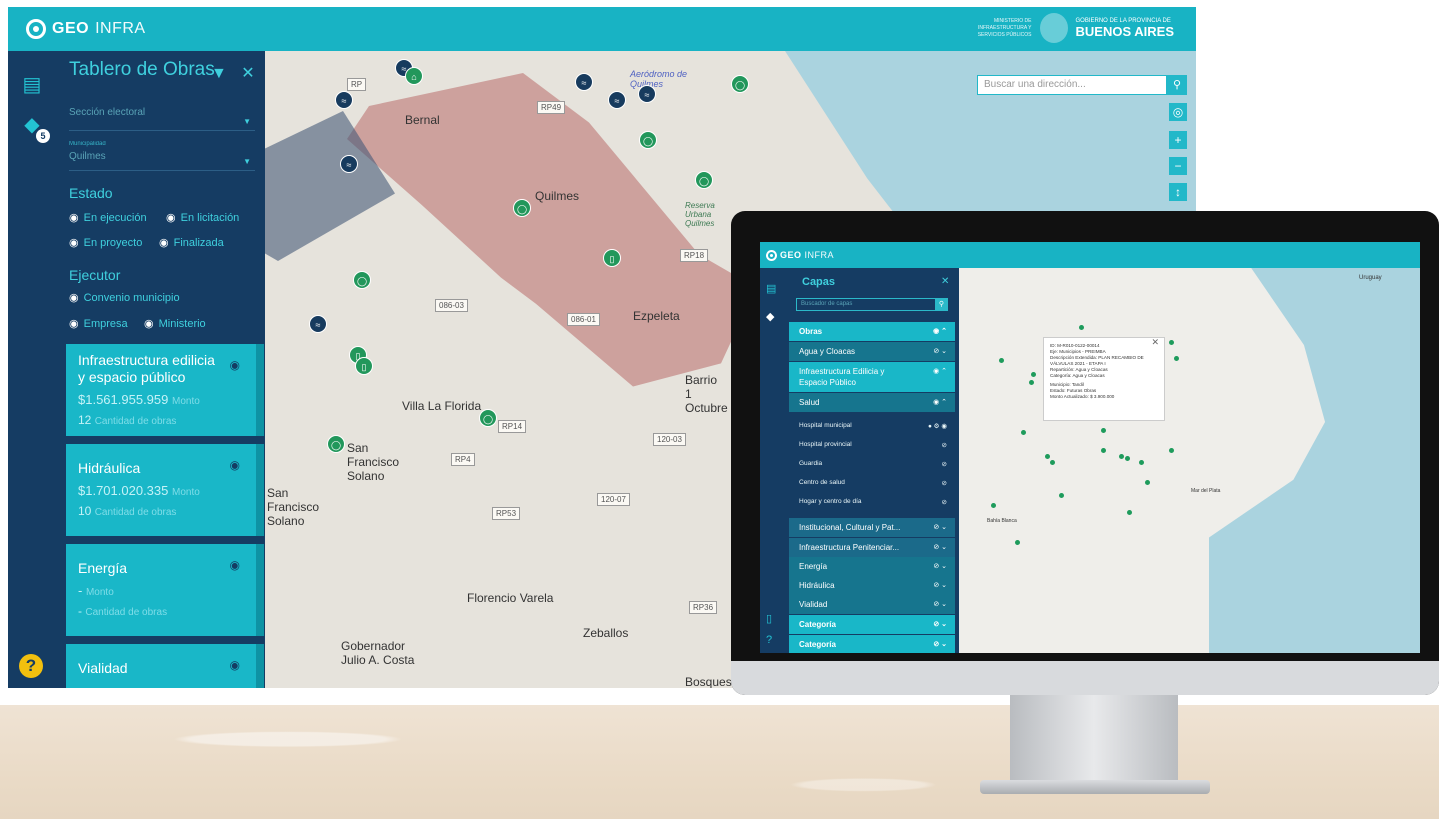  What do you see at coordinates (872, 585) in the screenshot?
I see `layer-row-hidraulica: Hidráulica ⊘ ⌄` at bounding box center [872, 585].